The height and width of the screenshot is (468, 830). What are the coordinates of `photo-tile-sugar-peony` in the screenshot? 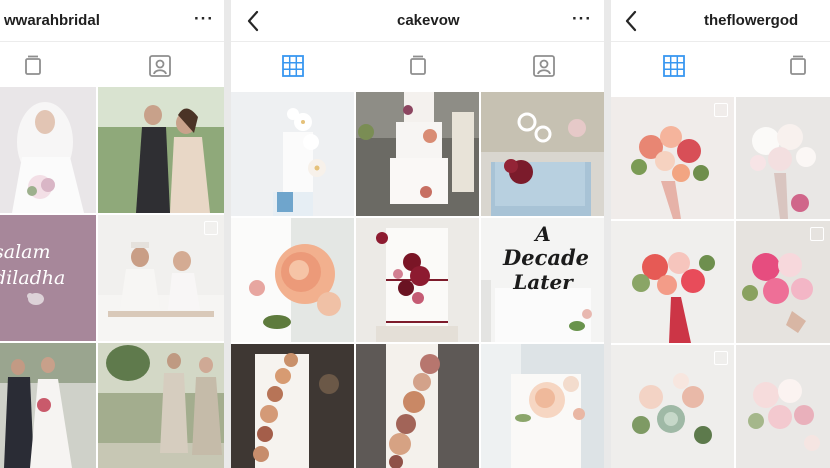 It's located at (292, 280).